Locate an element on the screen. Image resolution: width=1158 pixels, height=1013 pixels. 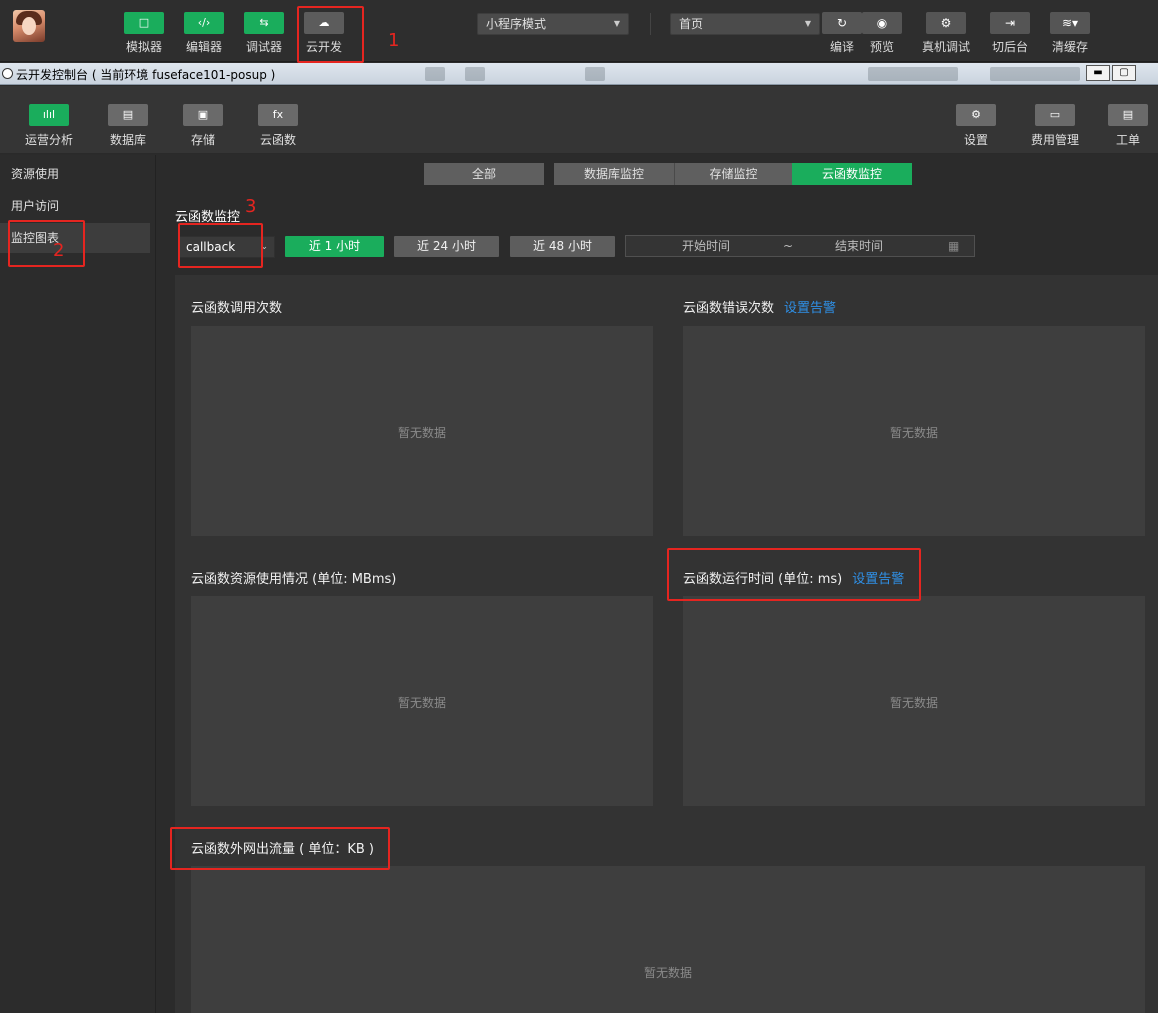
debug-icon: ⇆ is located at coordinates (264, 23).